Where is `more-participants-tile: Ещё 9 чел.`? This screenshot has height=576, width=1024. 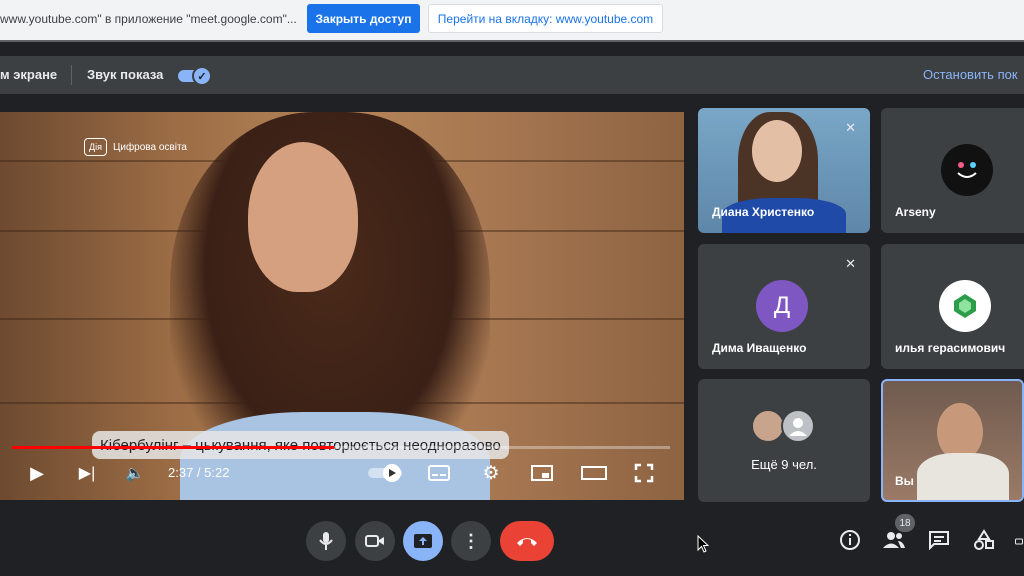 more-participants-tile: Ещё 9 чел. is located at coordinates (784, 440).